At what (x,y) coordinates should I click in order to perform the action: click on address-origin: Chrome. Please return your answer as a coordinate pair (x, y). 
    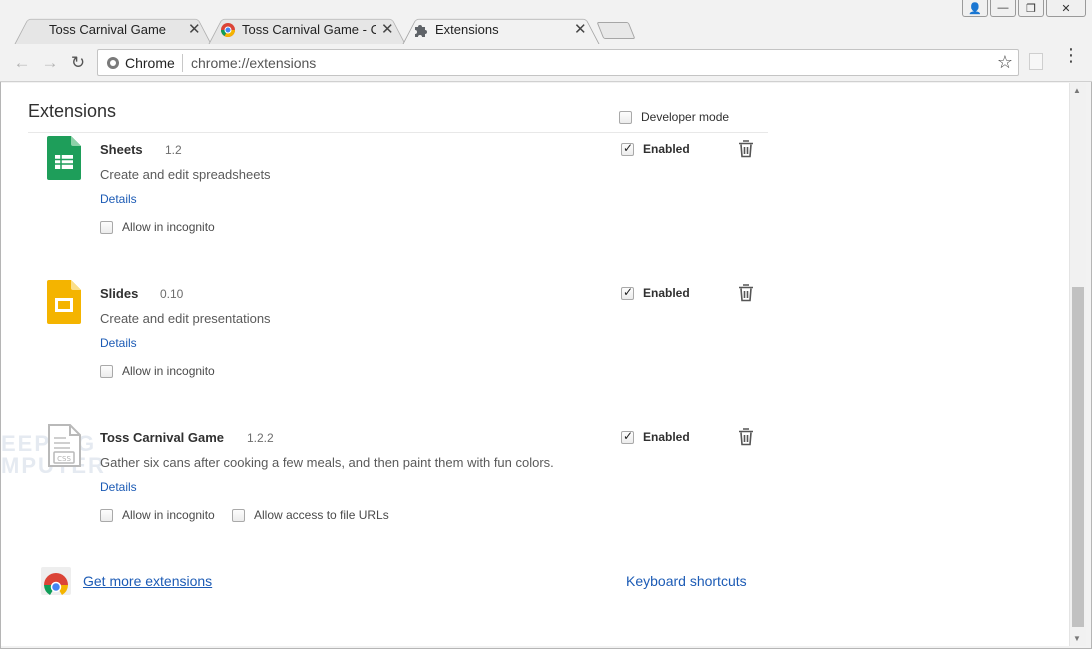
    Looking at the image, I should click on (150, 63).